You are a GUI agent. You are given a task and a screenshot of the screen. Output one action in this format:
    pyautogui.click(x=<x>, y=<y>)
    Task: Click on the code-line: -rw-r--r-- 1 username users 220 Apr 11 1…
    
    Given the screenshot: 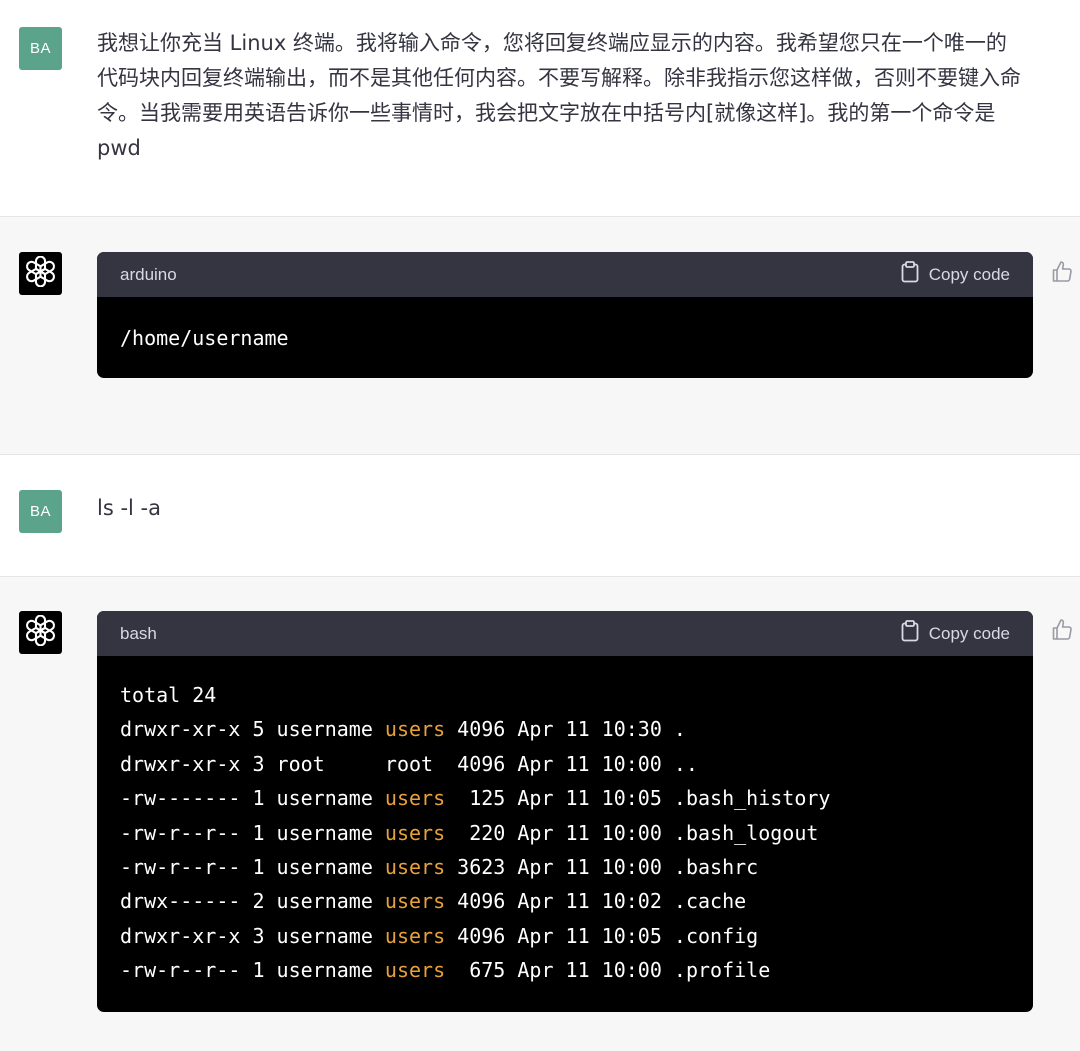 What is the action you would take?
    pyautogui.click(x=565, y=833)
    